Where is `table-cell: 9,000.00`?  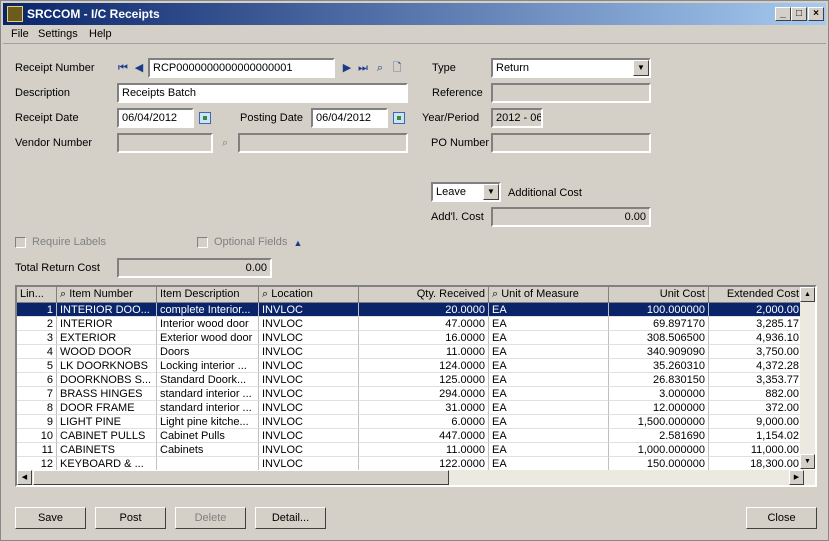 table-cell: 9,000.00 is located at coordinates (756, 422).